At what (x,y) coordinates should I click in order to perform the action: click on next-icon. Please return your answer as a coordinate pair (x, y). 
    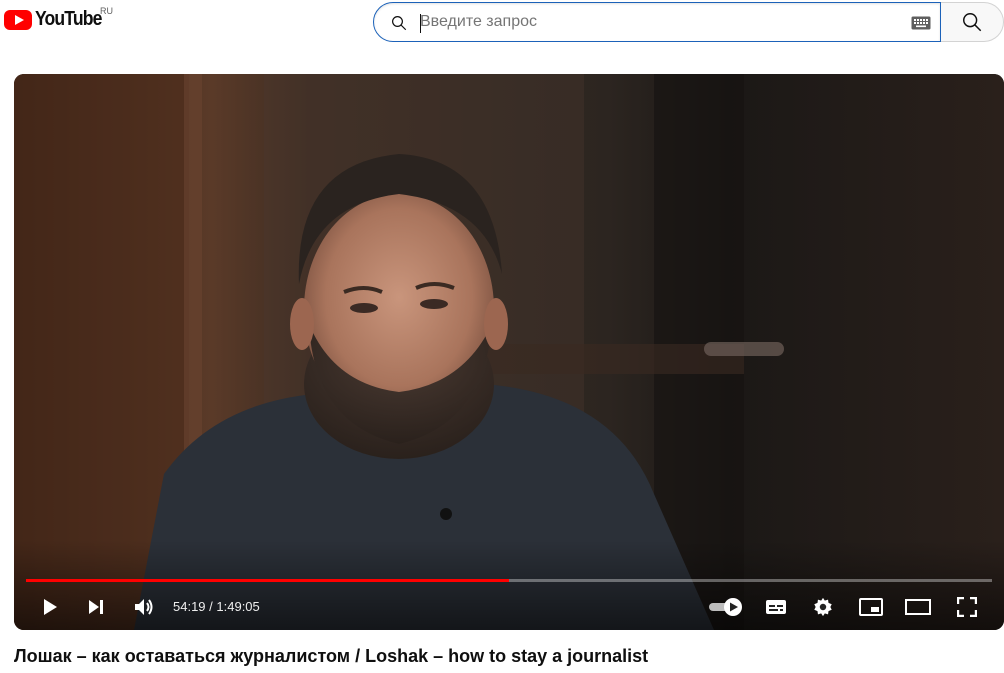
    Looking at the image, I should click on (96, 607).